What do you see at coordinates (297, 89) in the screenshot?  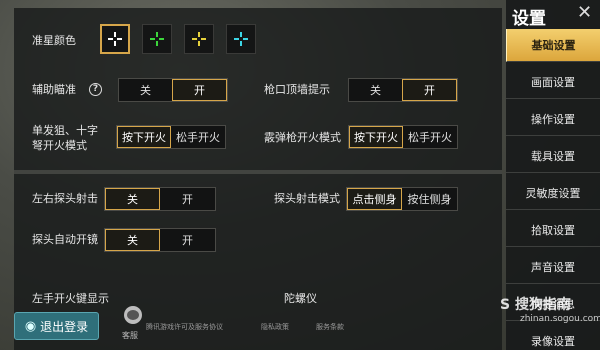 I see `muzzle-hint-label: 枪口顶墙提示` at bounding box center [297, 89].